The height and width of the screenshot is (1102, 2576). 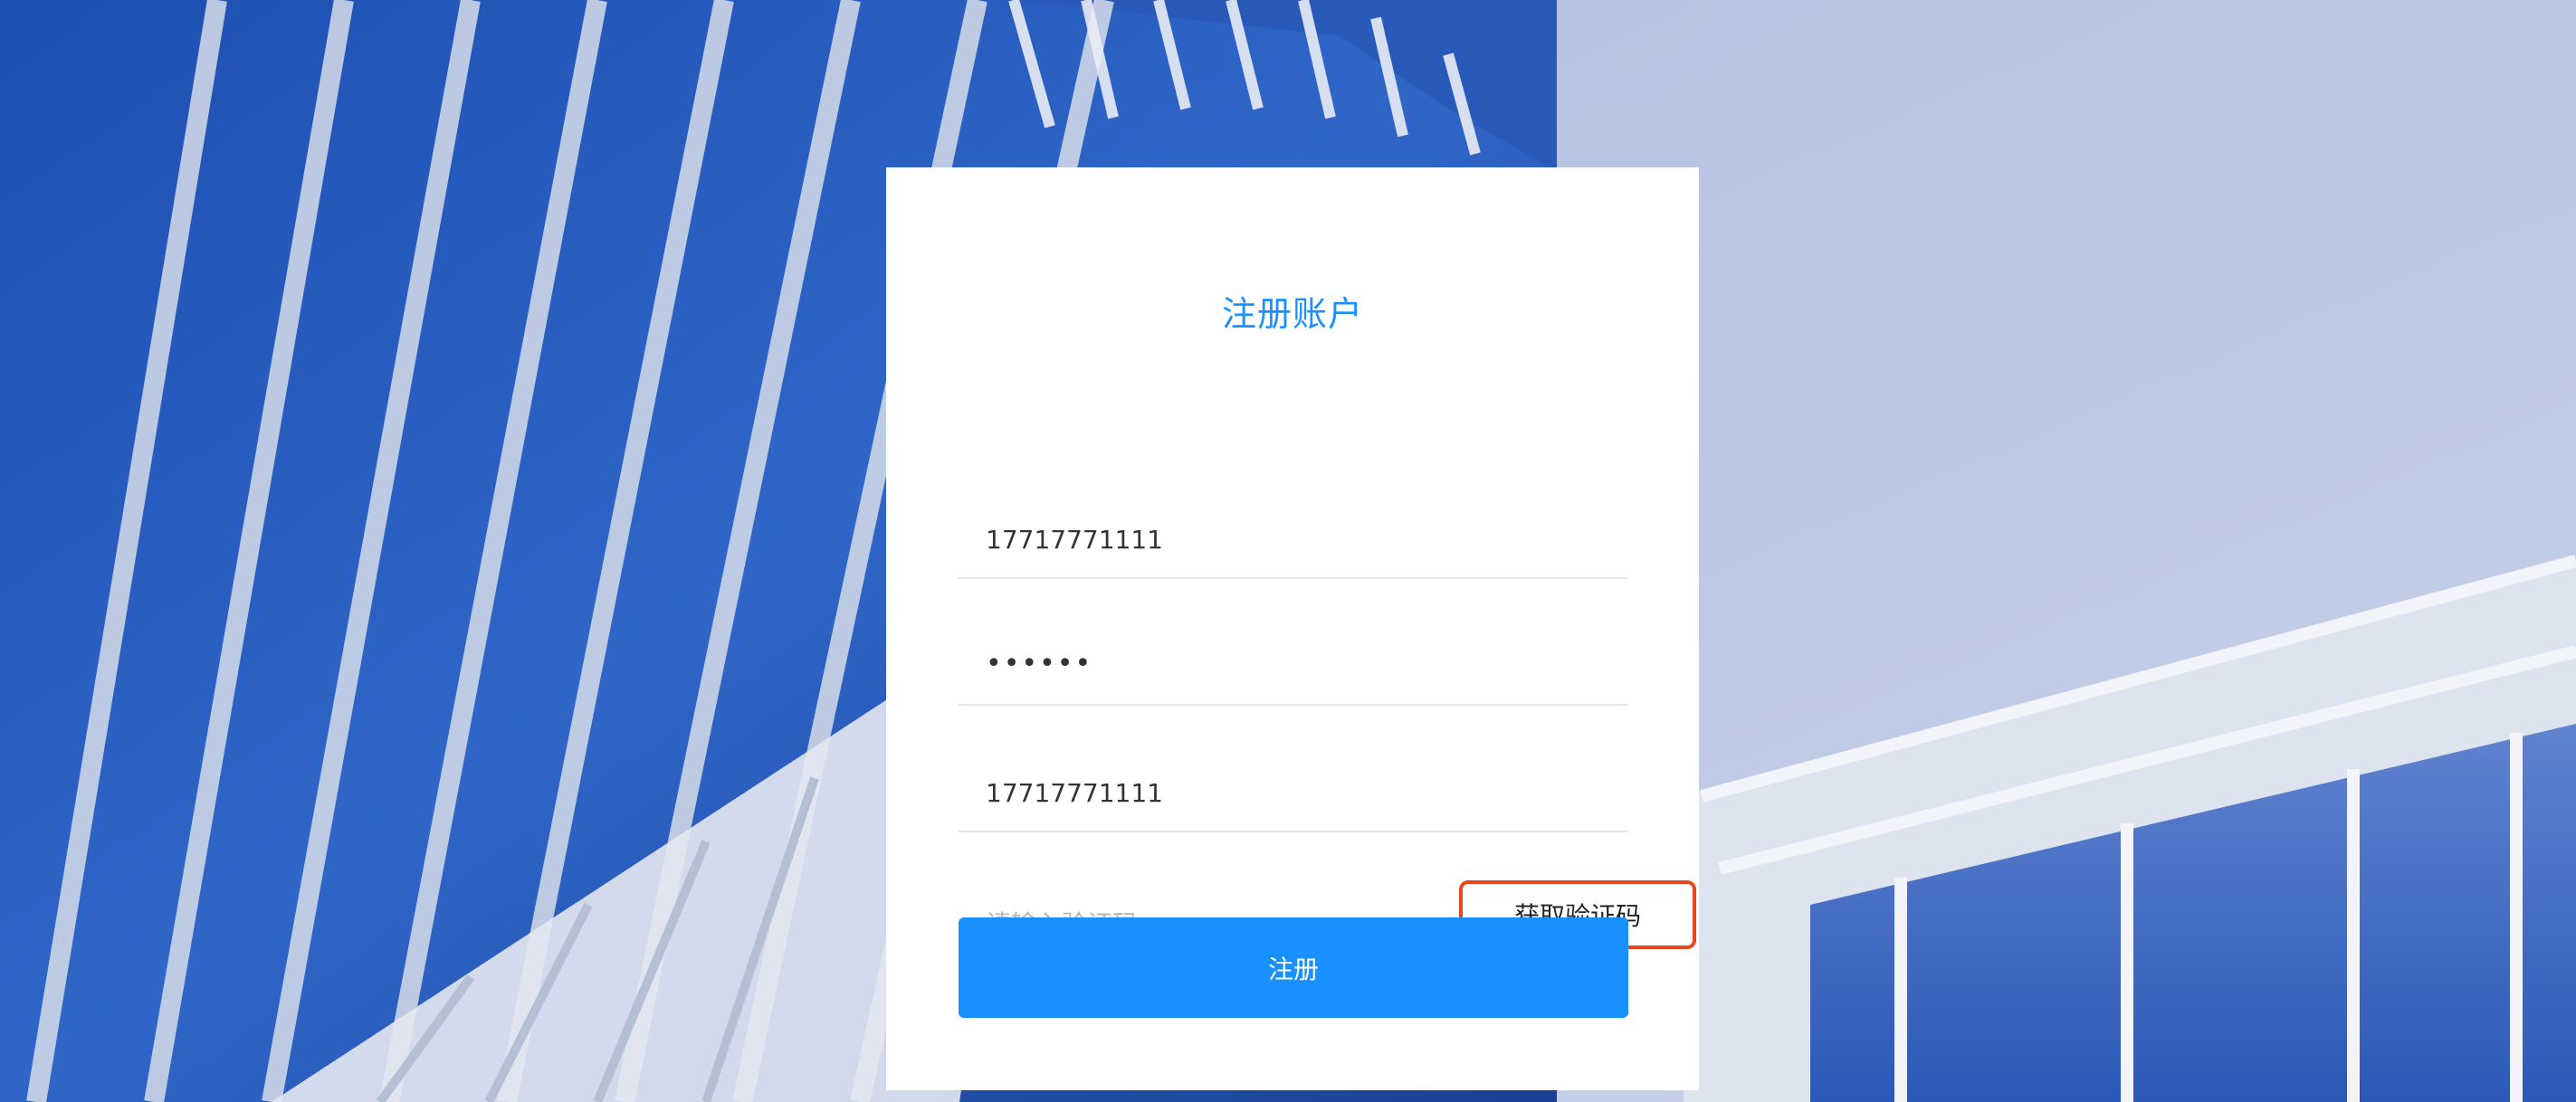 What do you see at coordinates (1294, 795) in the screenshot?
I see `phone-confirm-field: 17717771111` at bounding box center [1294, 795].